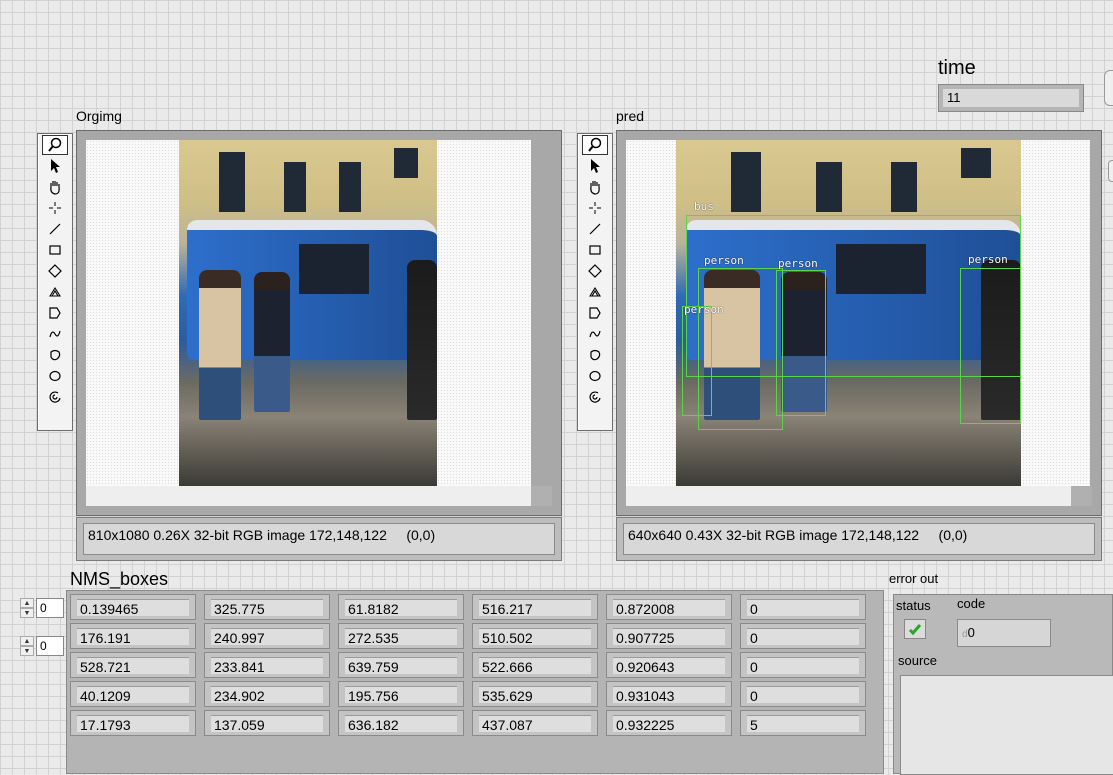 Image resolution: width=1113 pixels, height=775 pixels. I want to click on nms-row: 17.1793 137.059 636.182 437.087 0.932225 5, so click(472, 723).